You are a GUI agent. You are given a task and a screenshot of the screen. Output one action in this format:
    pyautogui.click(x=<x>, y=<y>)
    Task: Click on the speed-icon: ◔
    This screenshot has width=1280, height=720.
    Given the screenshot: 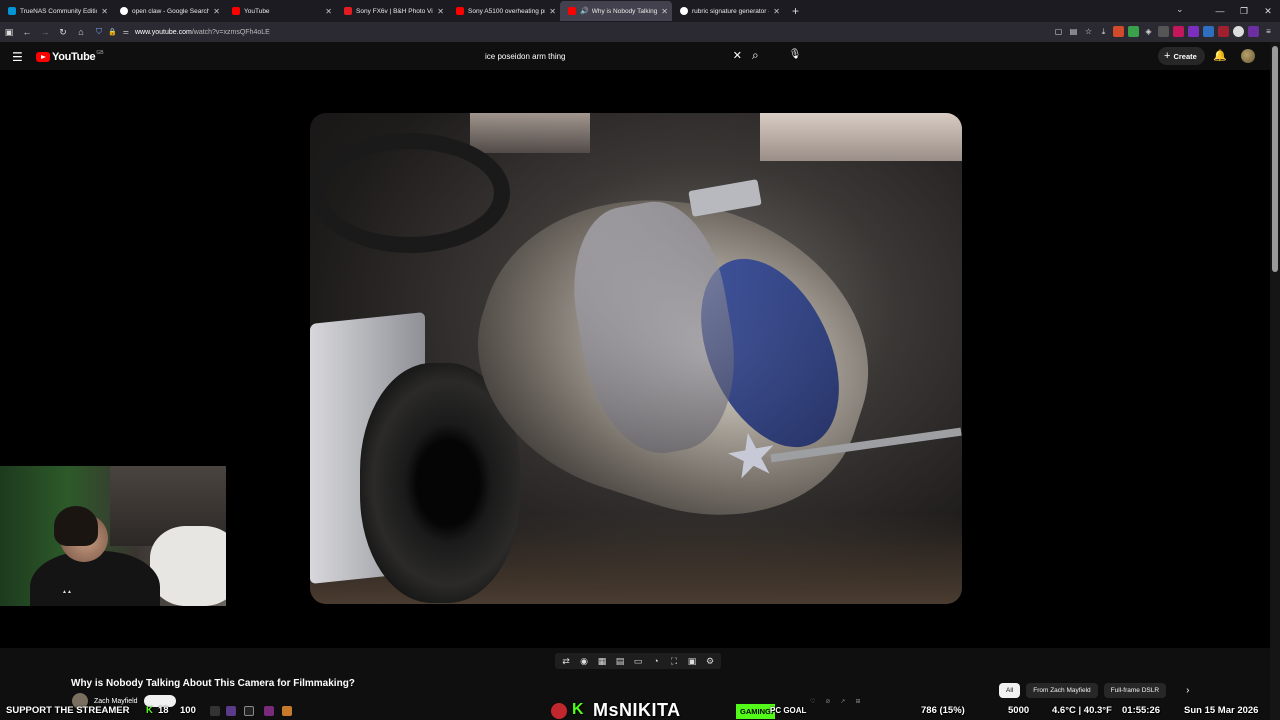 What is the action you would take?
    pyautogui.click(x=656, y=661)
    